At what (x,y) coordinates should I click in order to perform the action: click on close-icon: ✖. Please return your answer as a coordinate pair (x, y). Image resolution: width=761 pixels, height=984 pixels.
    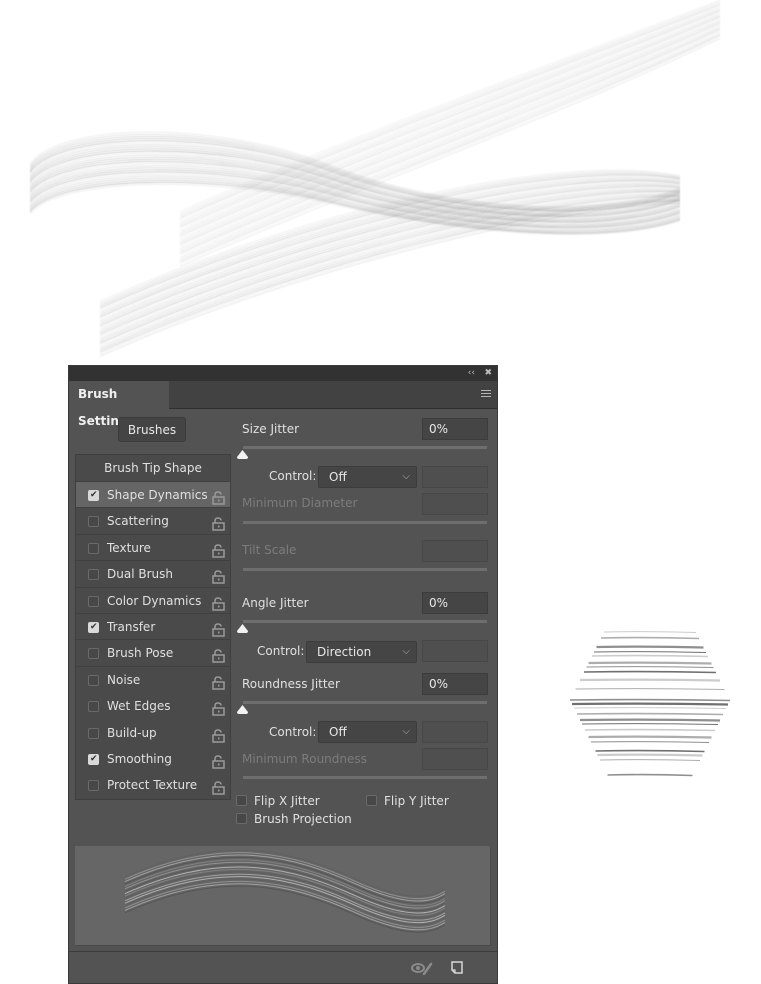
    Looking at the image, I should click on (488, 373).